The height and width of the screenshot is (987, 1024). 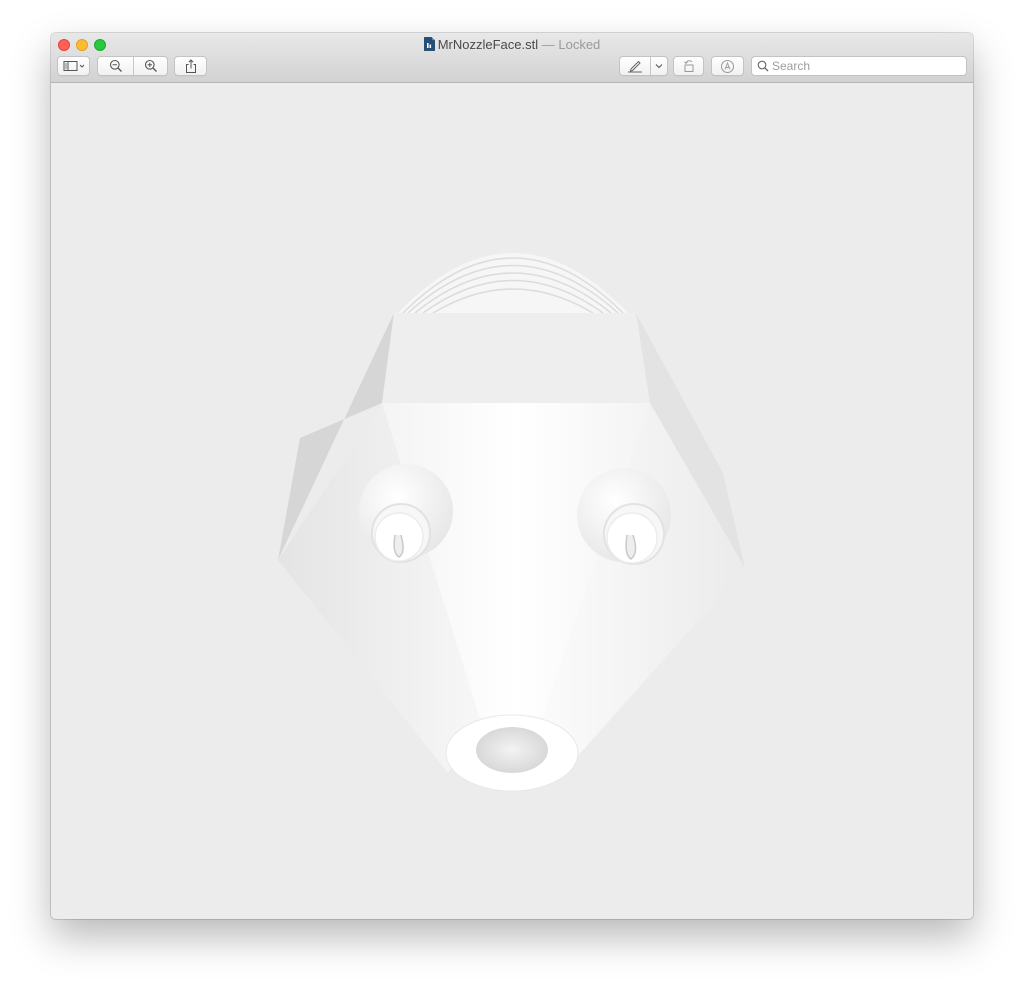 I want to click on markup-button-group, so click(x=643, y=66).